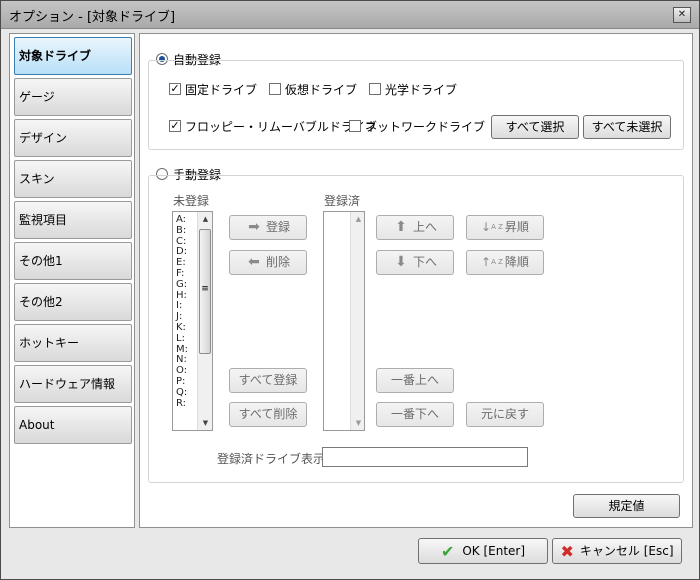 The image size is (700, 580). Describe the element at coordinates (92, 17) in the screenshot. I see `window-title: オプション - [対象ドライブ]` at that location.